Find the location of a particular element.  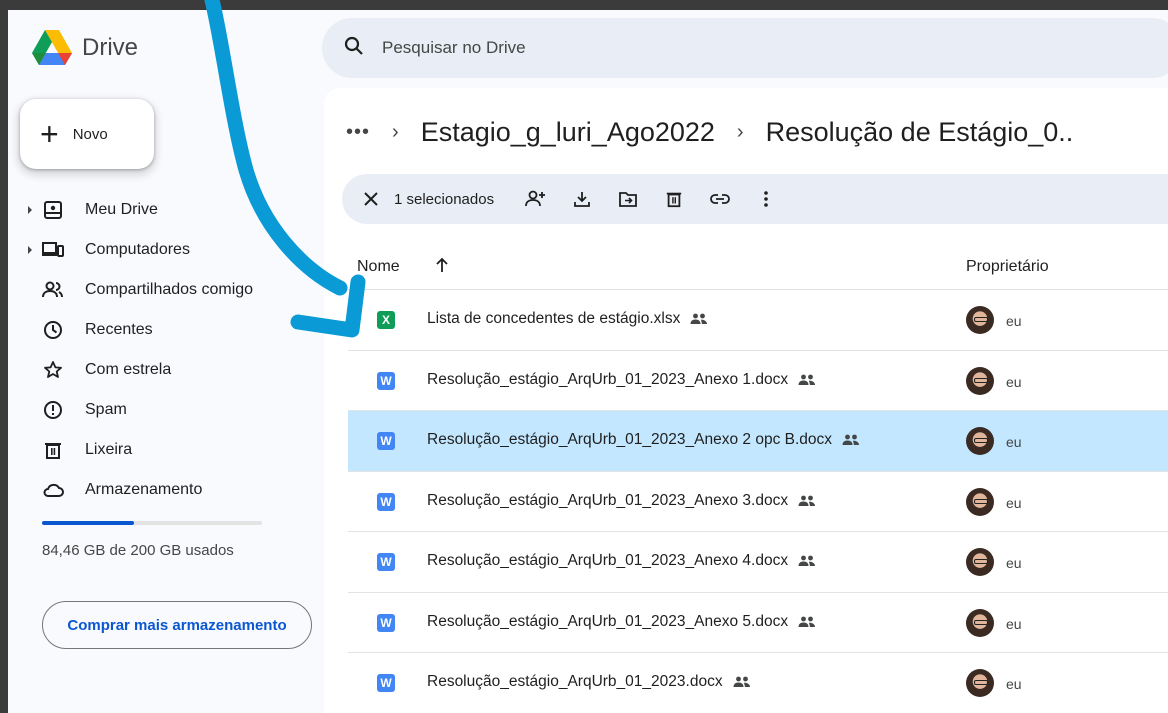

sidebar-item-computers: Computadores is located at coordinates (163, 250).